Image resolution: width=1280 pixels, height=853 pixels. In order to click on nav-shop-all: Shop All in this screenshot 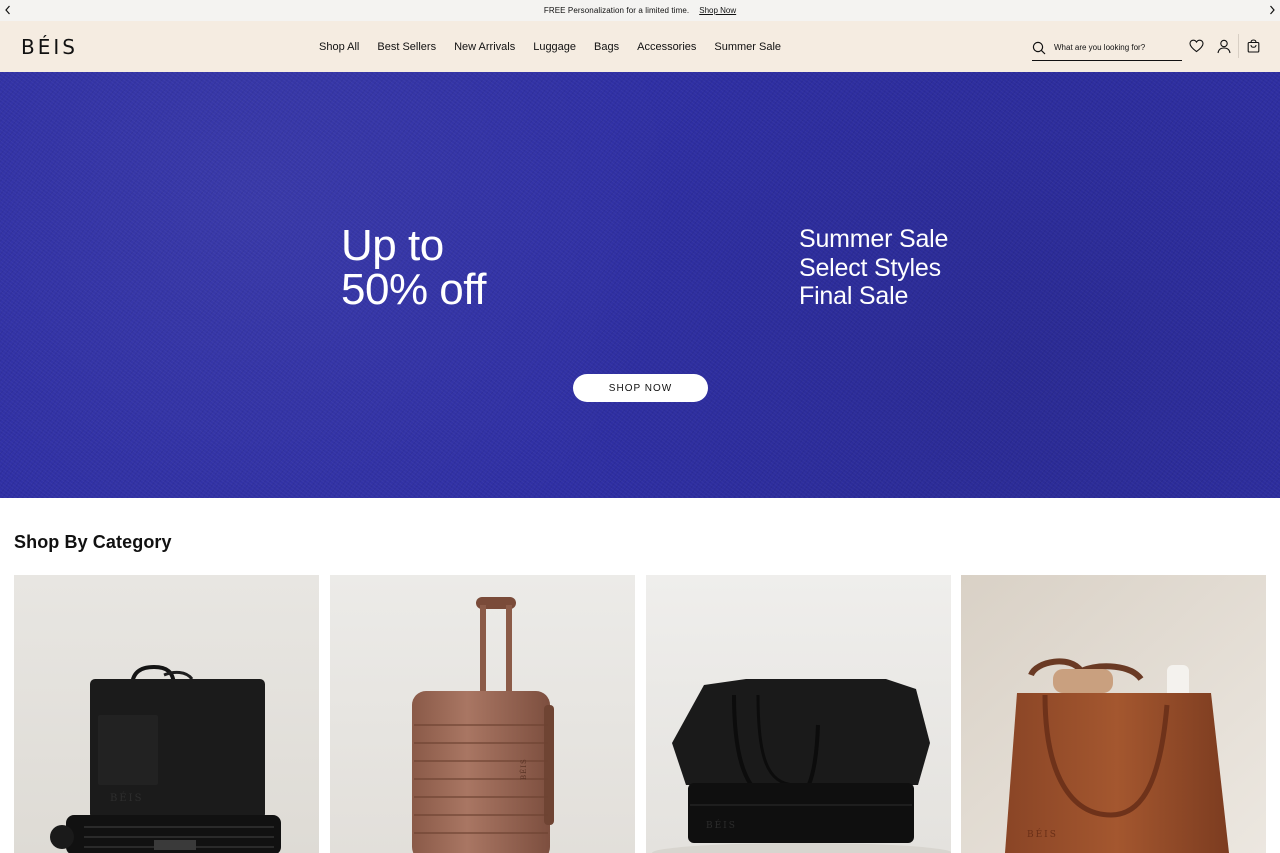, I will do `click(339, 47)`.